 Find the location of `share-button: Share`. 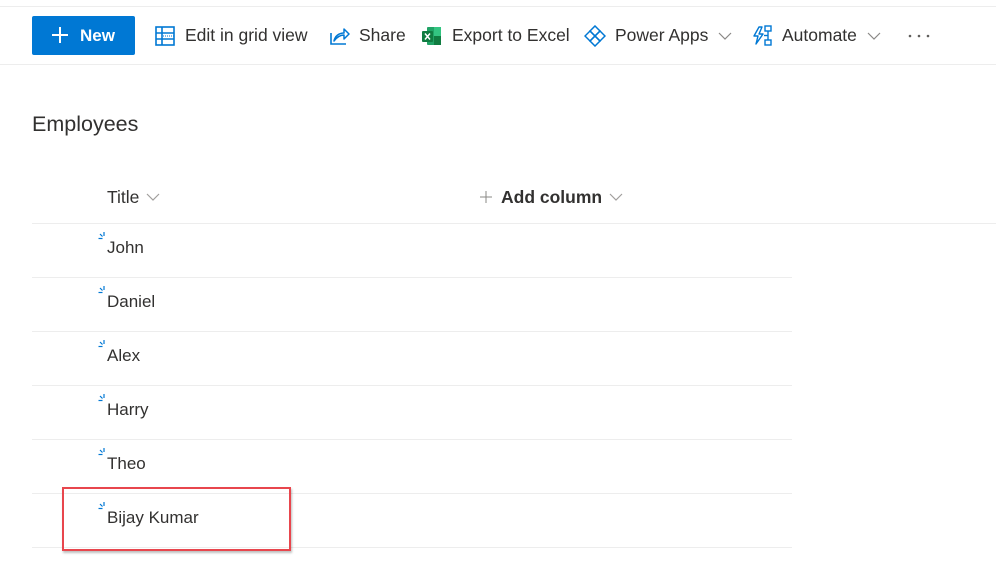

share-button: Share is located at coordinates (367, 35).